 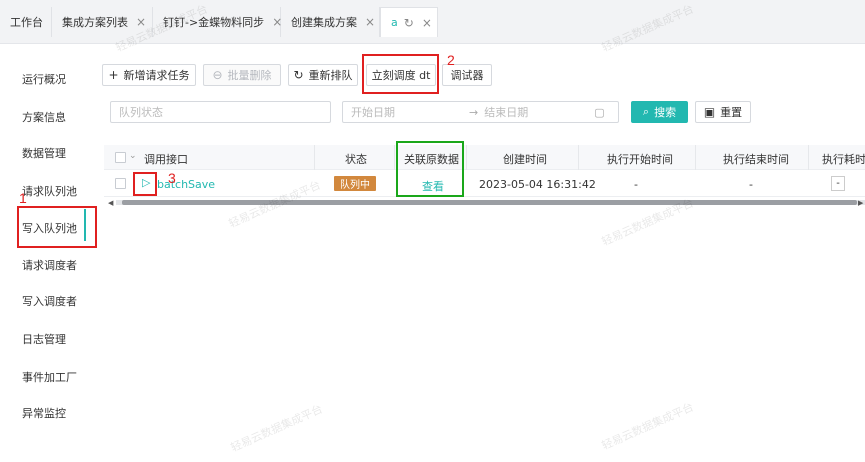 I want to click on column-header-duration: 执行耗时, so click(x=843, y=159).